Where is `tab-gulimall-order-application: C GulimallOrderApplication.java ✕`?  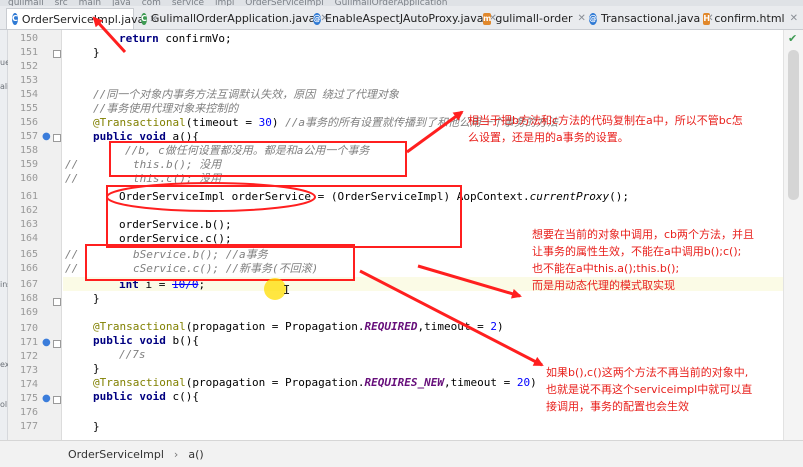
tab-gulimall-order-application: C GulimallOrderApplication.java ✕ is located at coordinates (232, 18).